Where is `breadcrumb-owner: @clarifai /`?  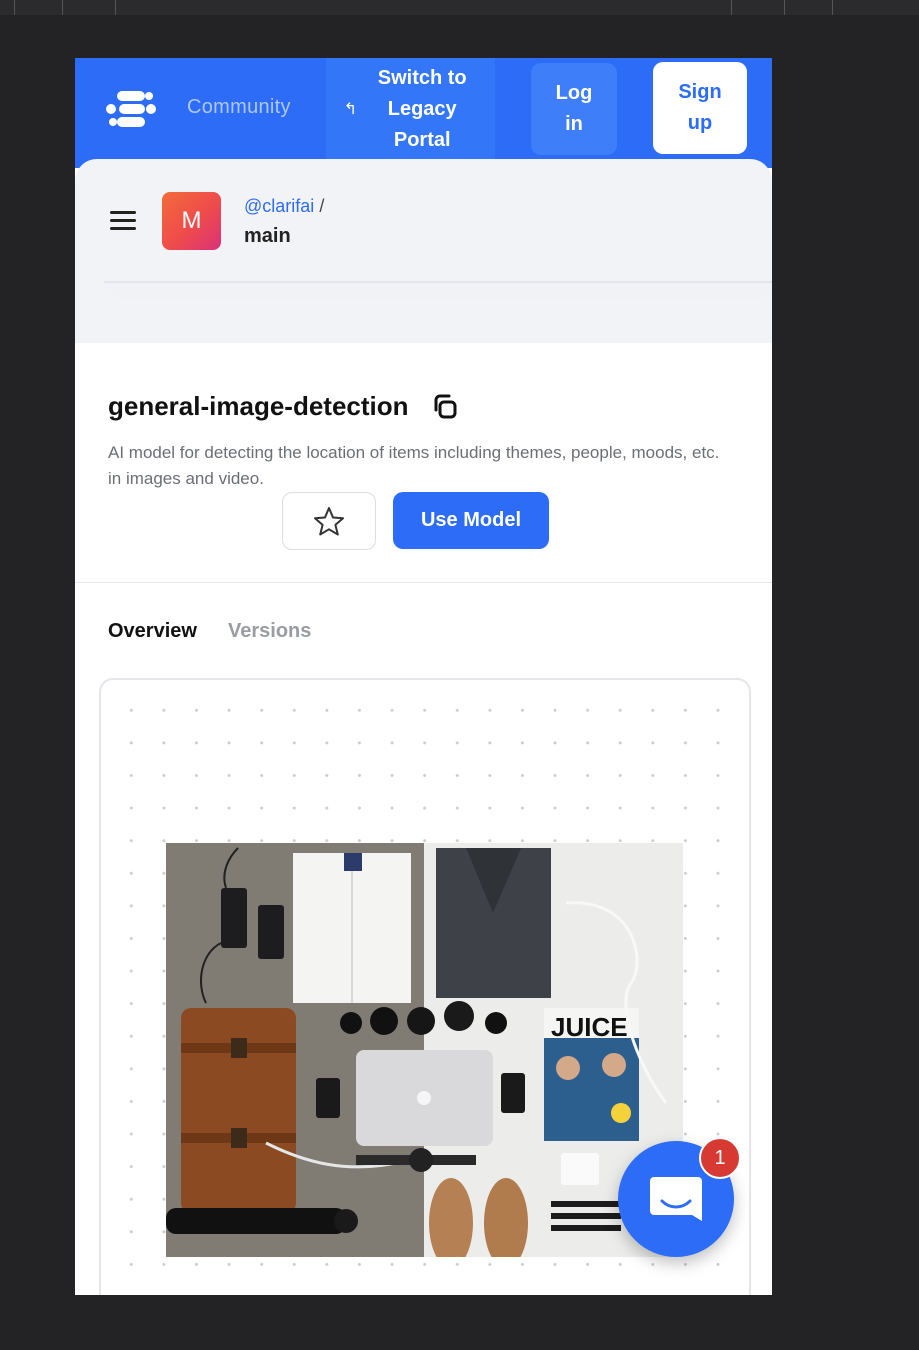 breadcrumb-owner: @clarifai / is located at coordinates (284, 206).